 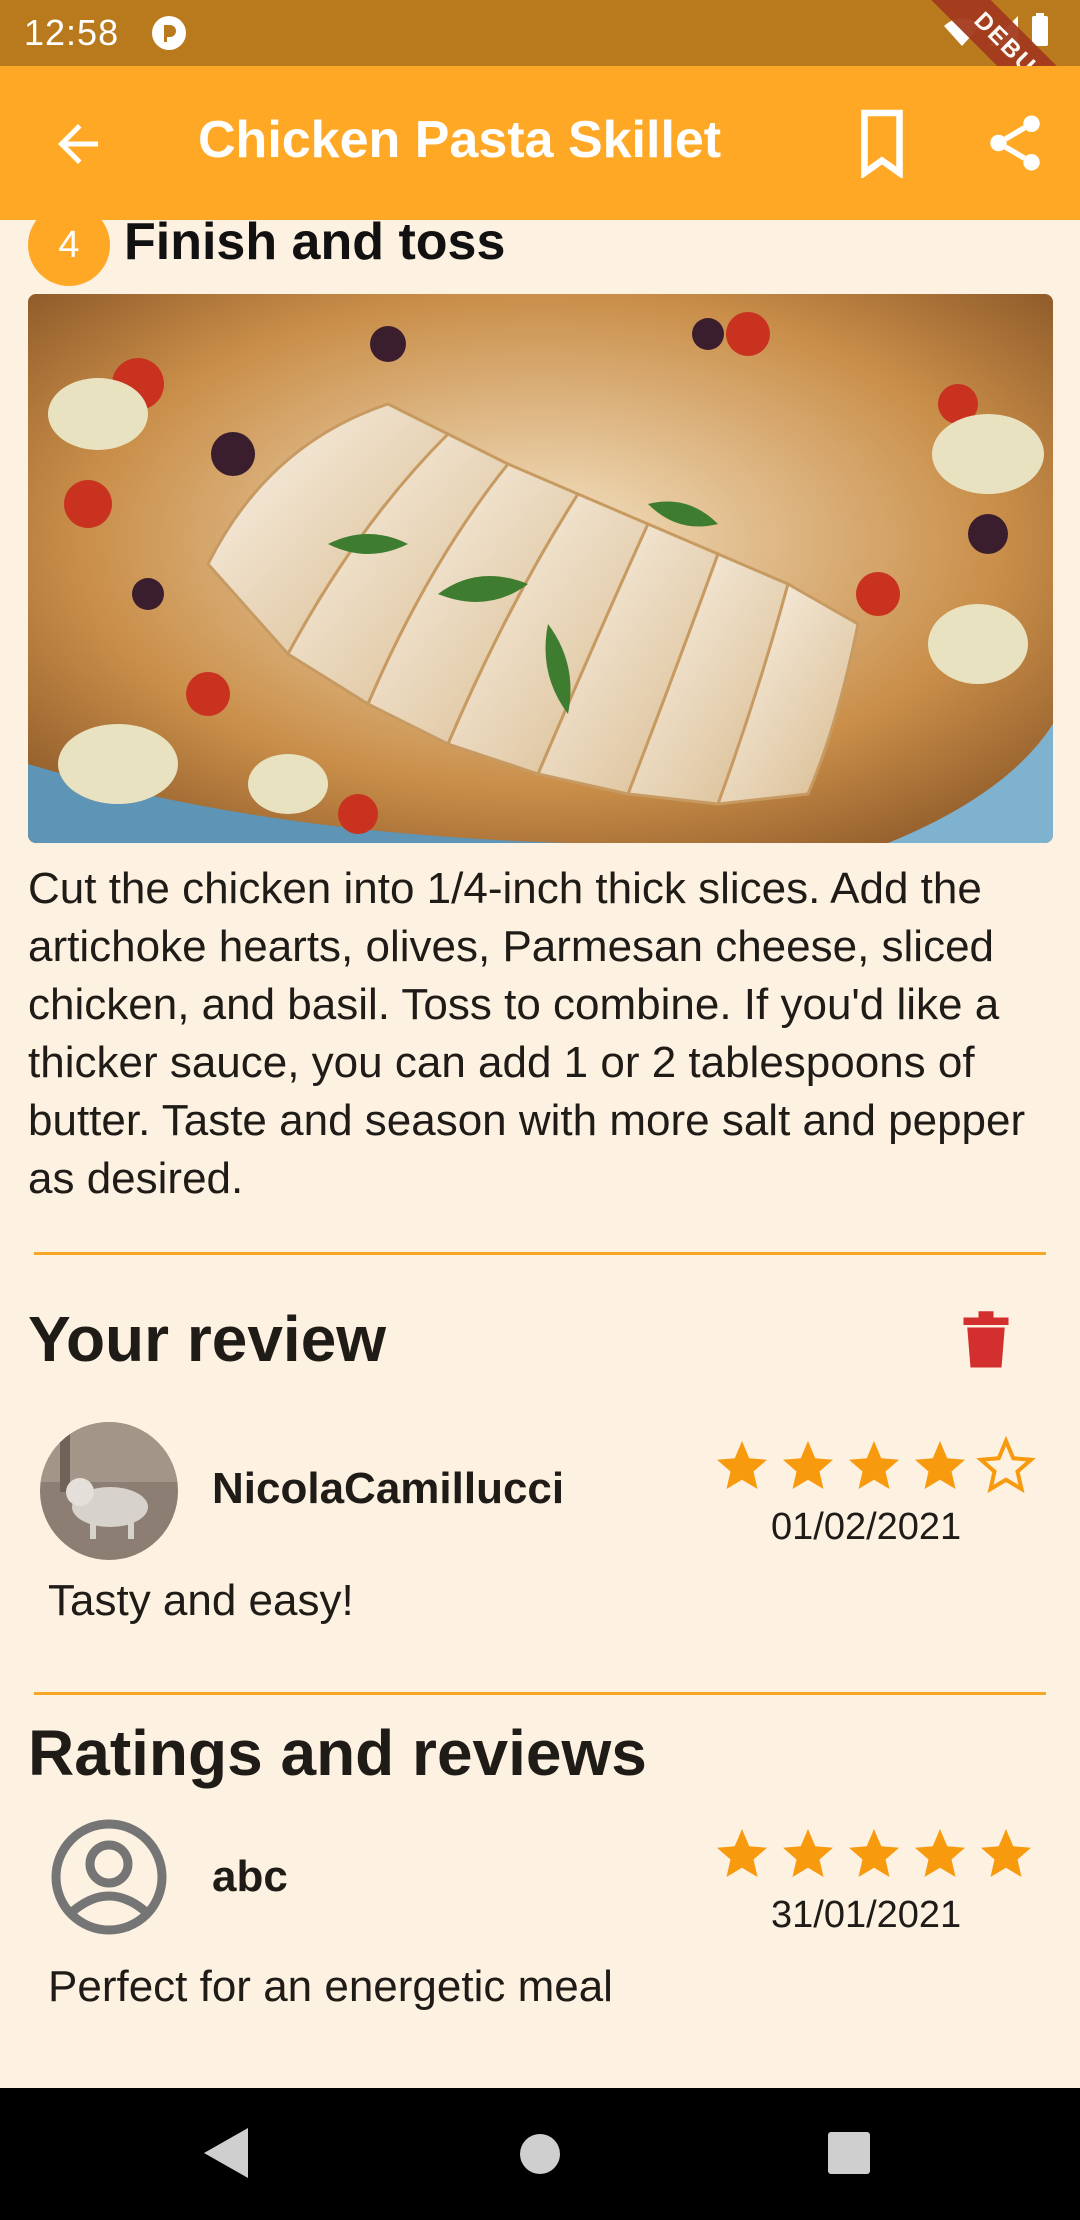 What do you see at coordinates (866, 1915) in the screenshot?
I see `review-date: 31/01/2021` at bounding box center [866, 1915].